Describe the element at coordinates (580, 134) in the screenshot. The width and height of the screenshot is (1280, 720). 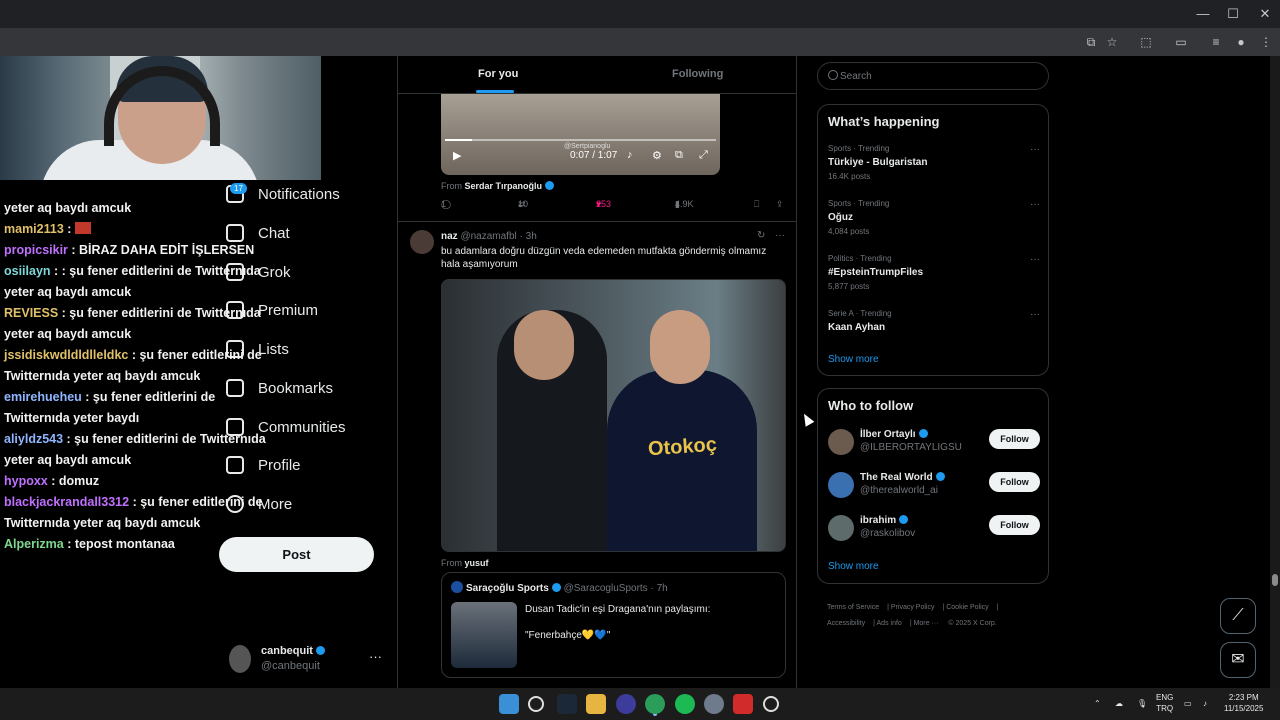
I see `video-player: ▶ 0:07 / 1:07 ♪ ⚙ ⧉ ⤢ @Sertpianoglu` at that location.